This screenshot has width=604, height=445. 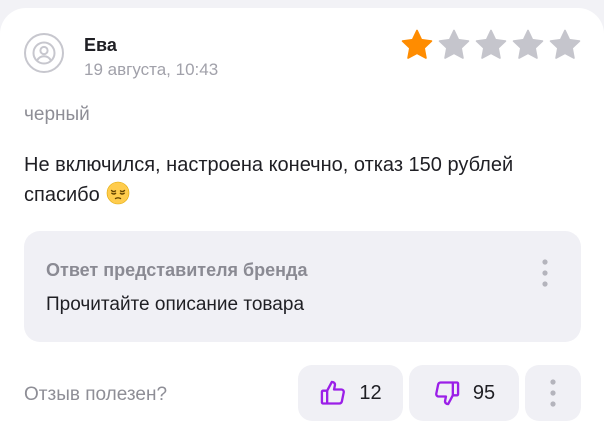 What do you see at coordinates (447, 393) in the screenshot?
I see `thumbs-down-icon` at bounding box center [447, 393].